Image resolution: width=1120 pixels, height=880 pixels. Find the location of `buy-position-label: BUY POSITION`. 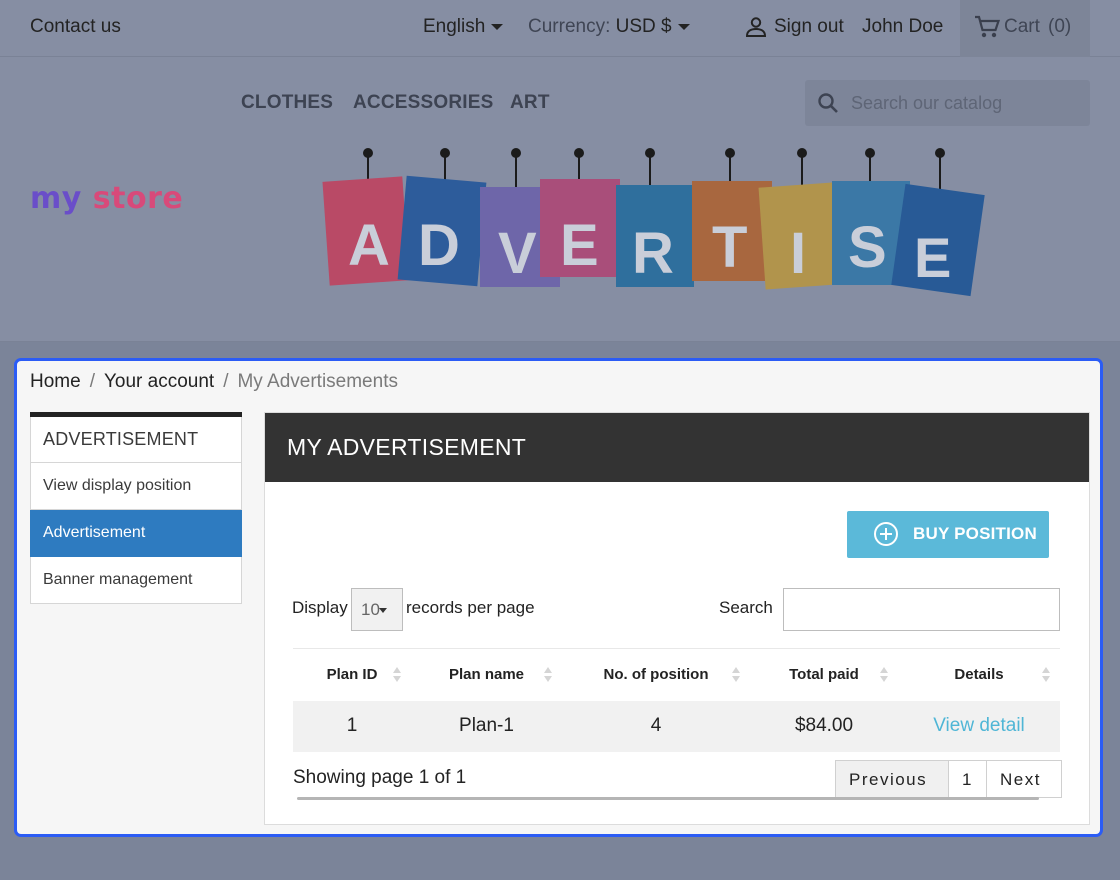

buy-position-label: BUY POSITION is located at coordinates (975, 533).